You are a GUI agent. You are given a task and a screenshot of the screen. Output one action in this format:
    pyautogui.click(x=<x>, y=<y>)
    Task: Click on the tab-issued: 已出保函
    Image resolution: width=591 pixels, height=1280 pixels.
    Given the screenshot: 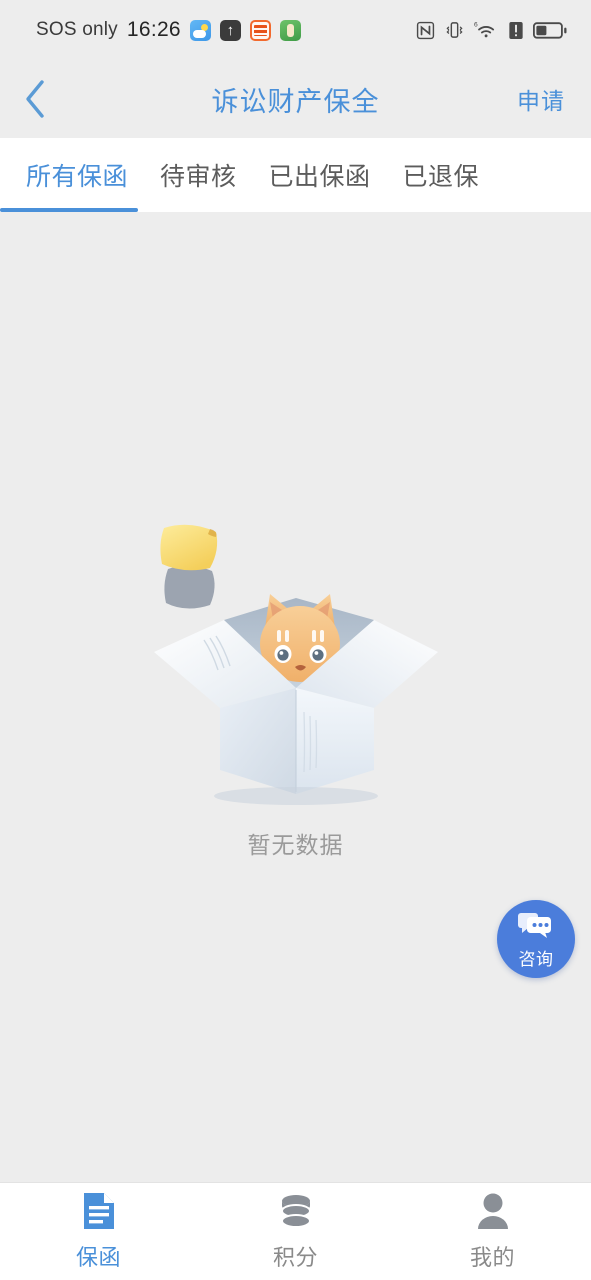 What is the action you would take?
    pyautogui.click(x=320, y=175)
    